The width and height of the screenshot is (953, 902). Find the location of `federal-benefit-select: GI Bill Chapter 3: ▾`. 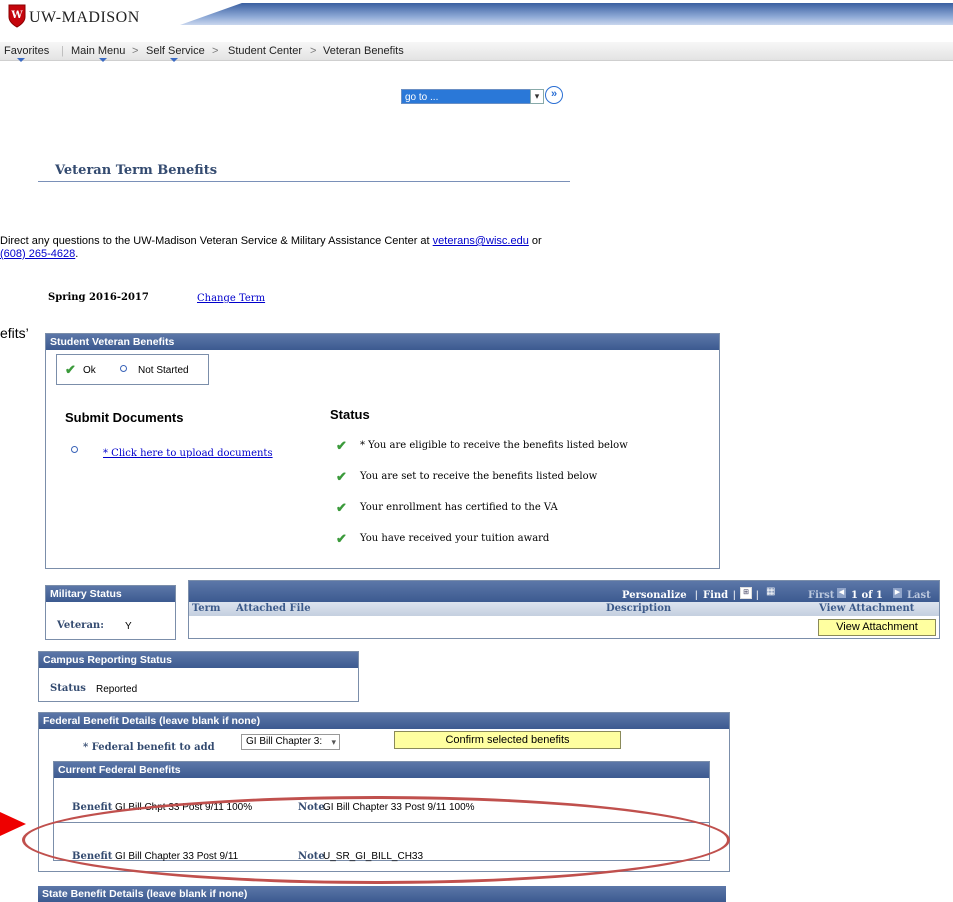

federal-benefit-select: GI Bill Chapter 3: ▾ is located at coordinates (290, 742).